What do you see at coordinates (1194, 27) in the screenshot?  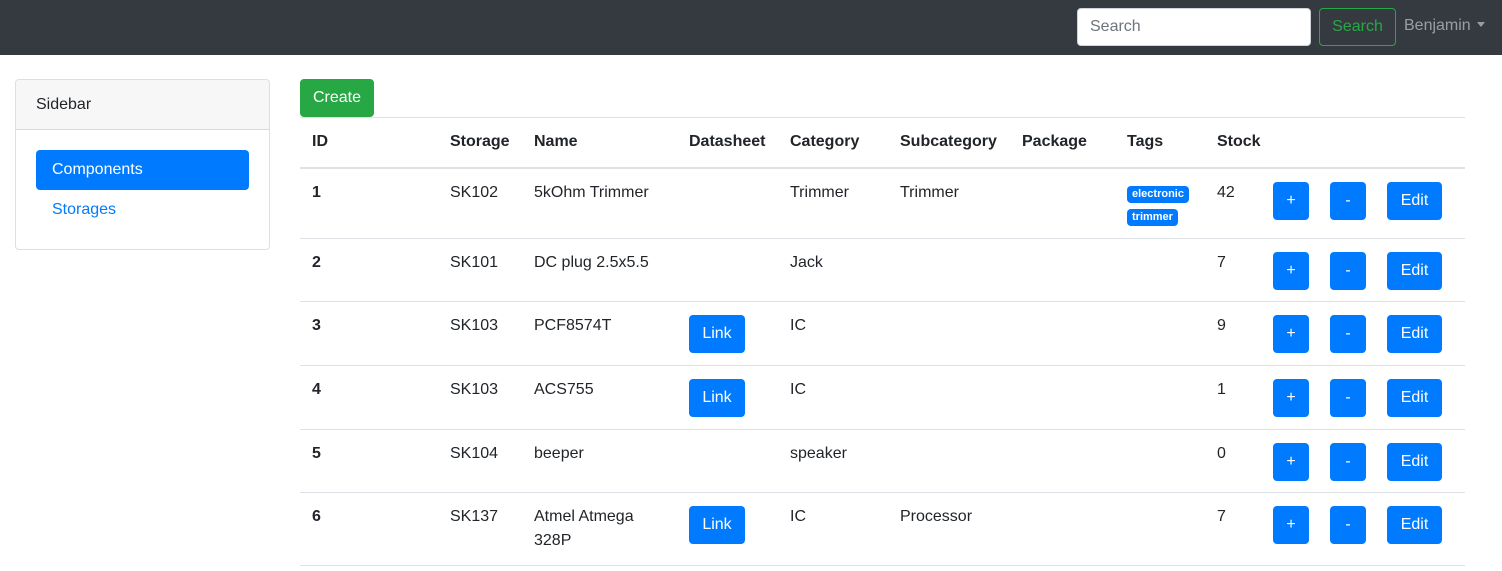 I see `search-input` at bounding box center [1194, 27].